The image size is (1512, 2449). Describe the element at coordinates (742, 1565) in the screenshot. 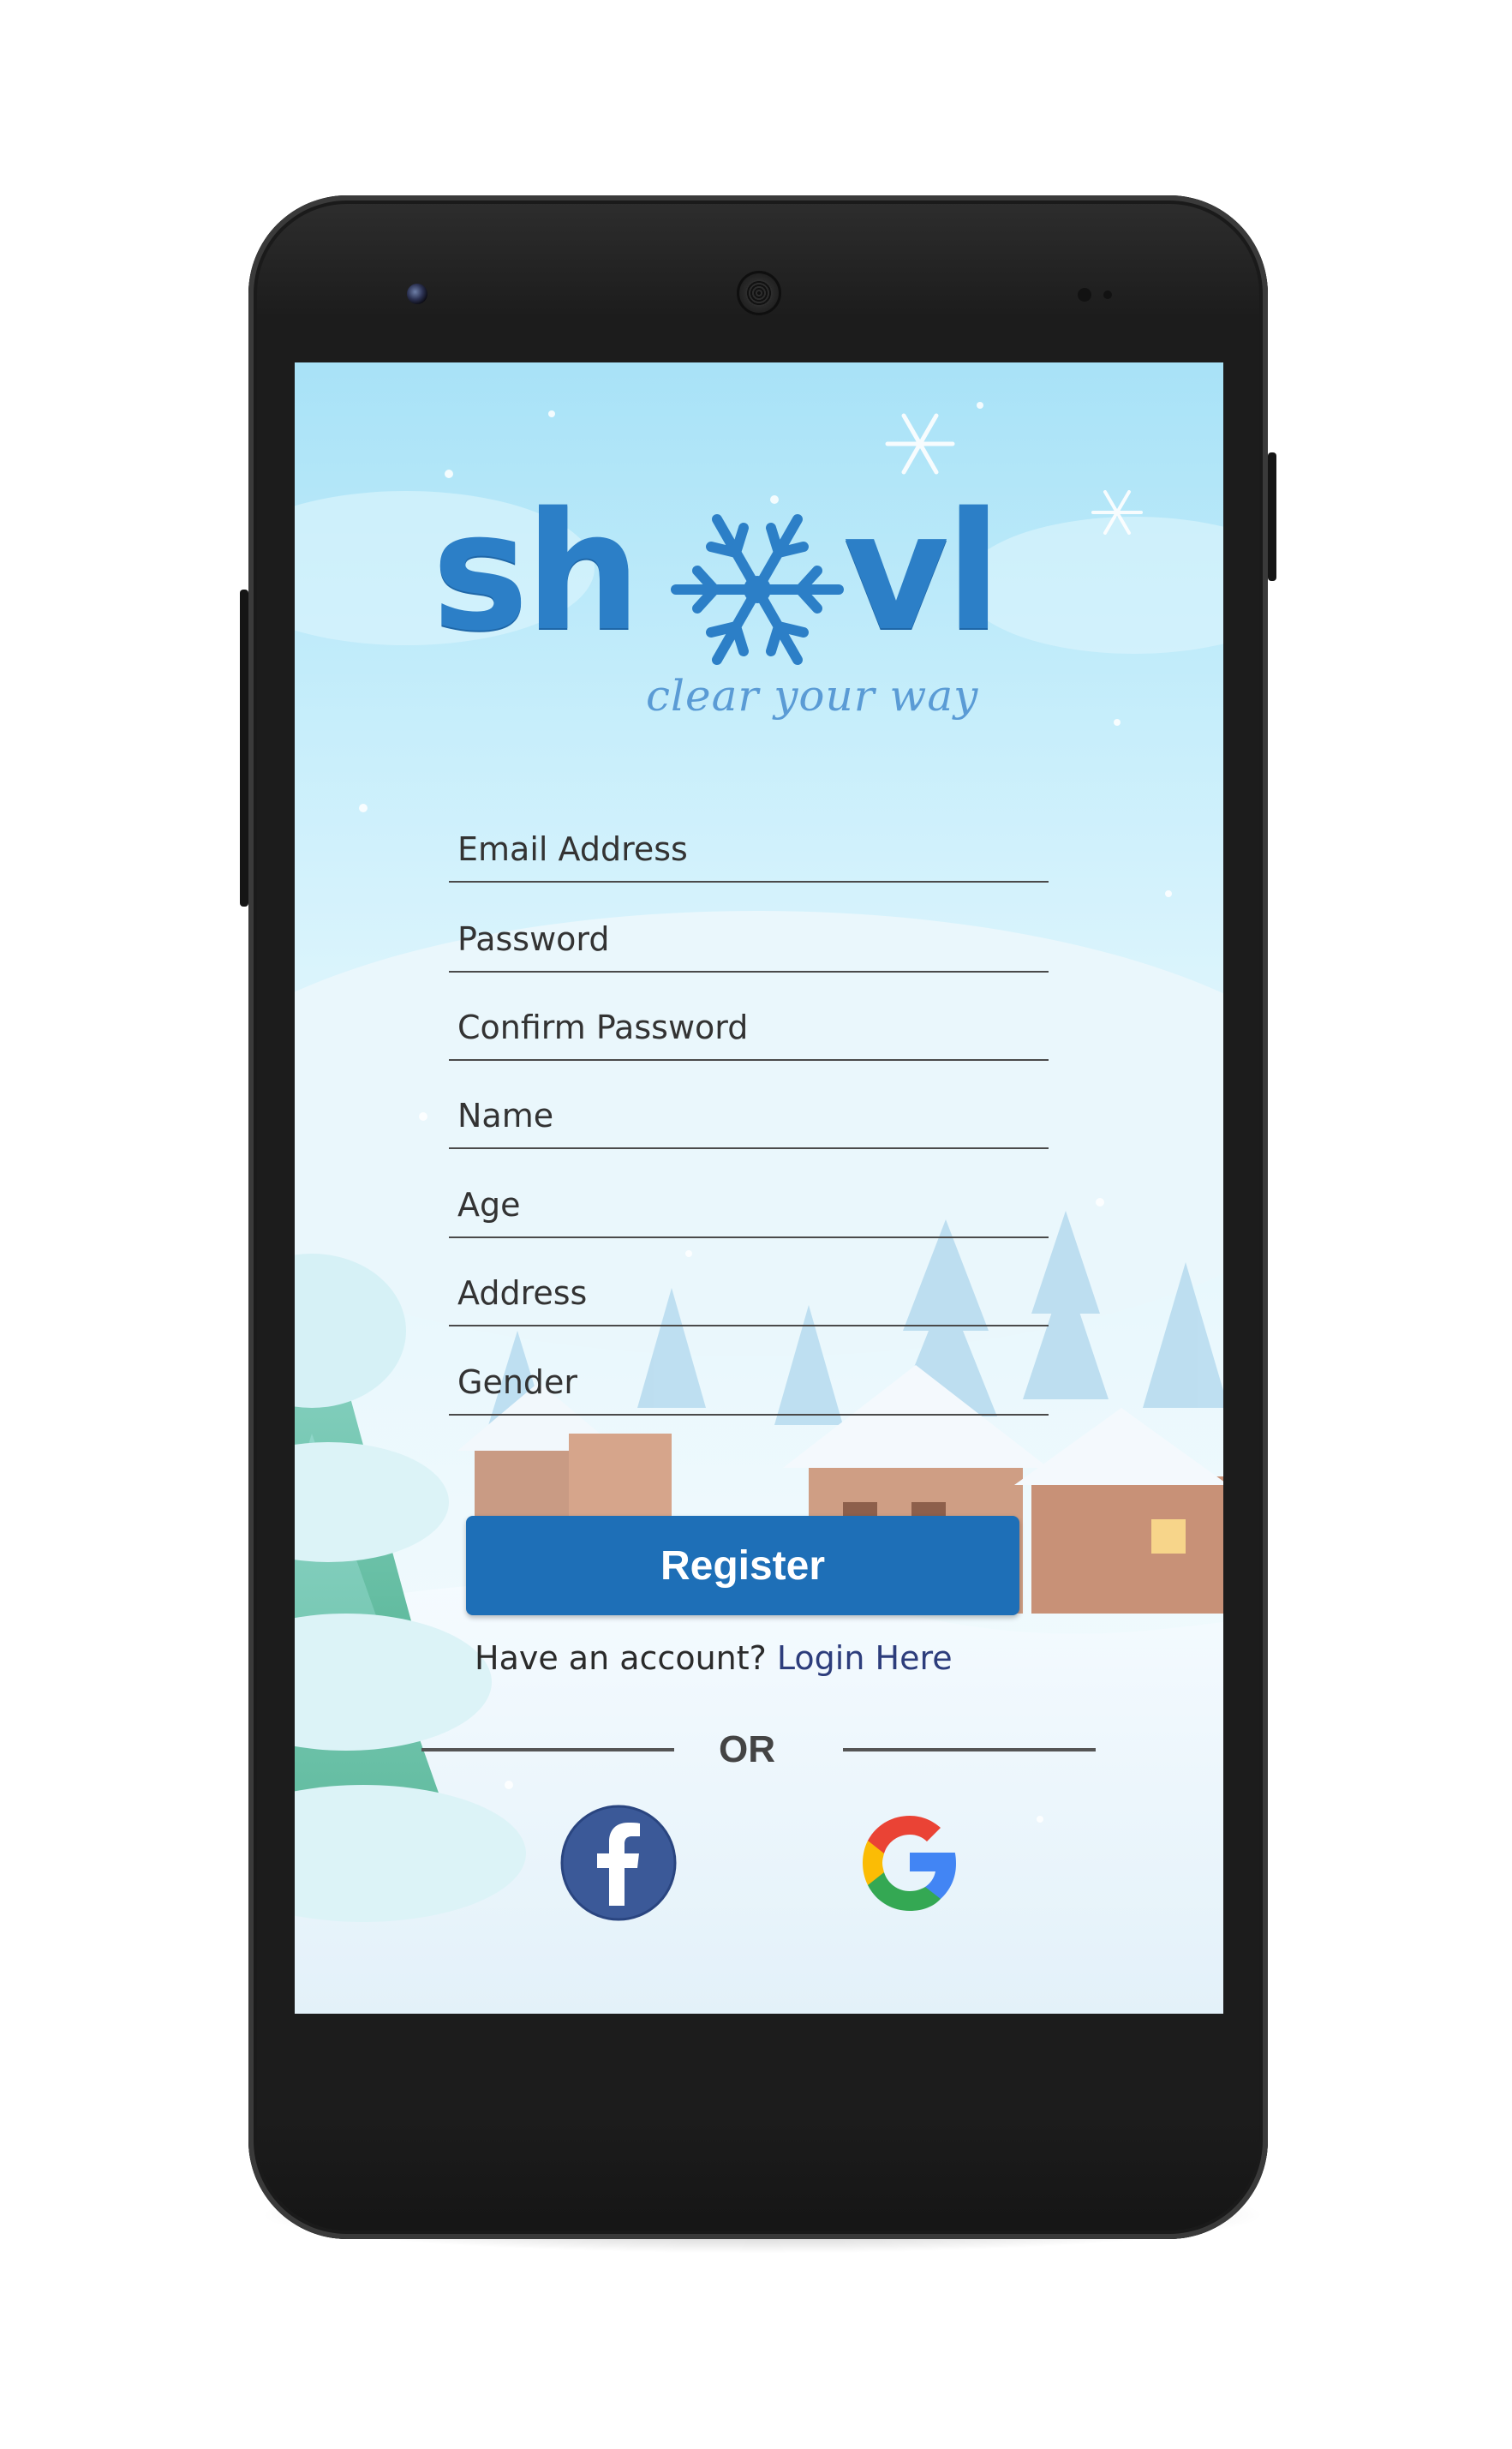

I see `register-button: Register` at that location.